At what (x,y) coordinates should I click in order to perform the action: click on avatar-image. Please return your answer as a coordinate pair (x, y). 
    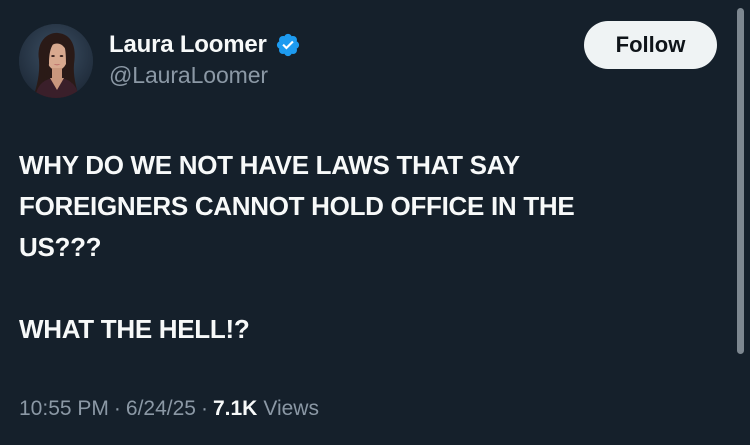
    Looking at the image, I should click on (56, 61).